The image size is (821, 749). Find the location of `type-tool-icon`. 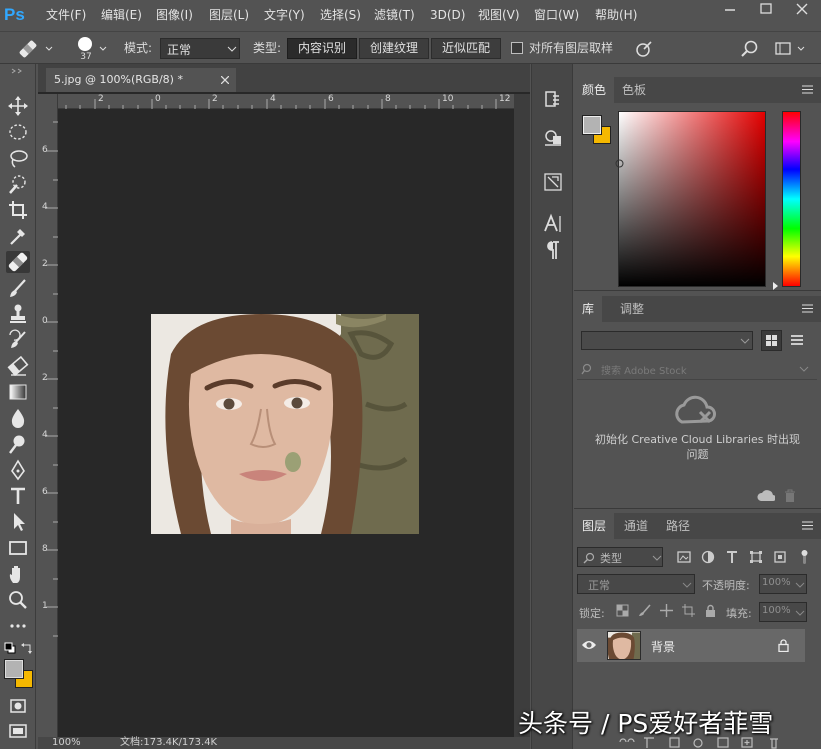

type-tool-icon is located at coordinates (18, 496).